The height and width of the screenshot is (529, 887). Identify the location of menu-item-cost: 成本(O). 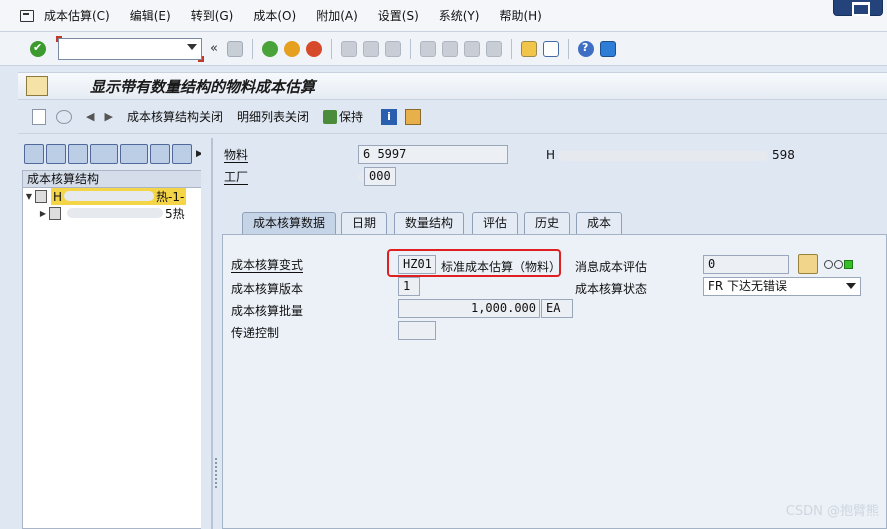
(274, 15).